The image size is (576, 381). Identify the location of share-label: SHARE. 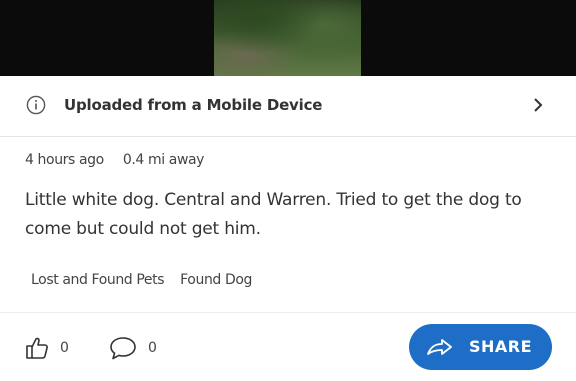
(501, 346).